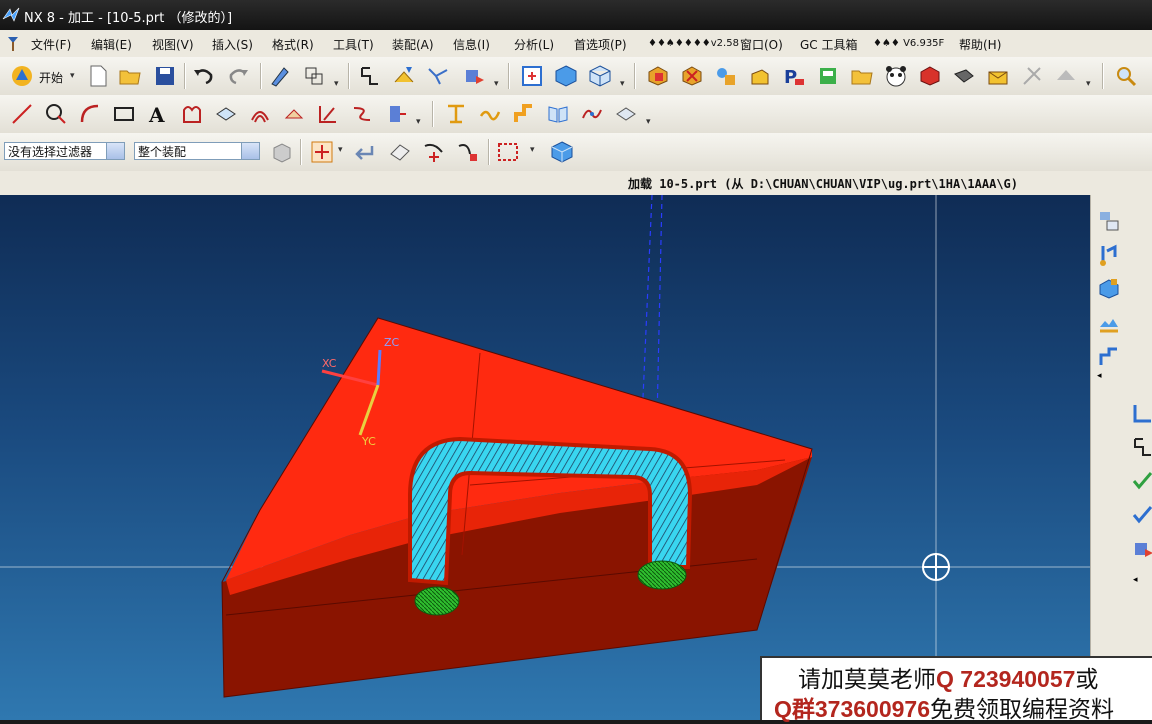  Describe the element at coordinates (124, 114) in the screenshot. I see `rectangle-icon` at that location.